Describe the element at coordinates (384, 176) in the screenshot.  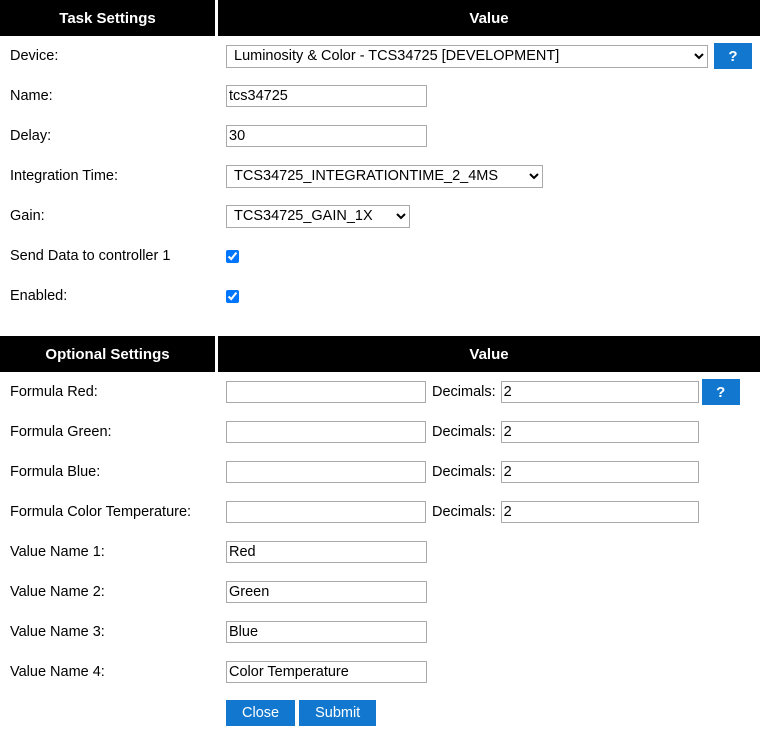
I see `integration-time-select: TCS34725_INTEGRATIONTIME_2_4MS` at that location.